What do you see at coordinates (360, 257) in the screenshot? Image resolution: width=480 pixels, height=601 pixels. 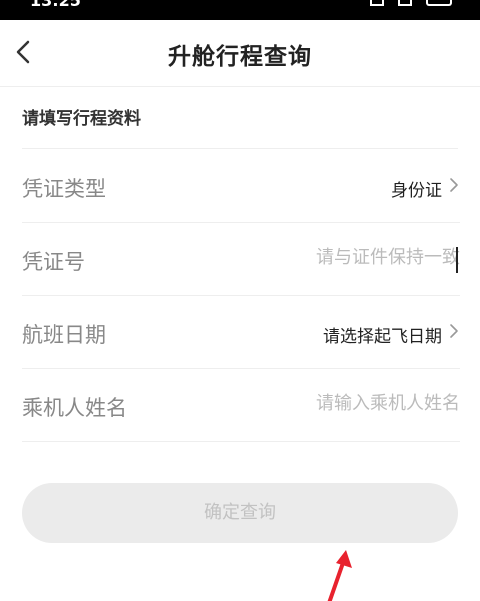 I see `id-number-input` at bounding box center [360, 257].